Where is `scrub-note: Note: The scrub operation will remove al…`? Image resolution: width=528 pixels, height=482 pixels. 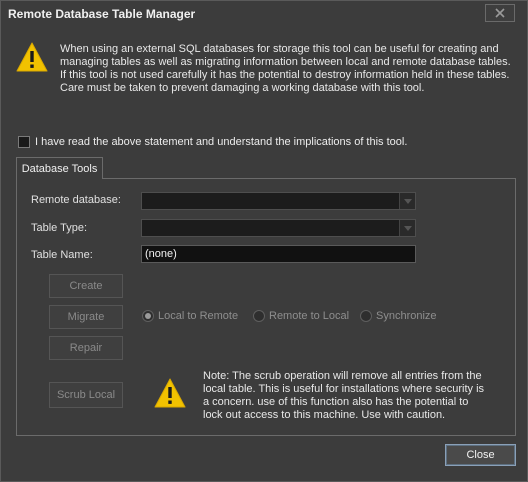
scrub-note: Note: The scrub operation will remove al… is located at coordinates (343, 396).